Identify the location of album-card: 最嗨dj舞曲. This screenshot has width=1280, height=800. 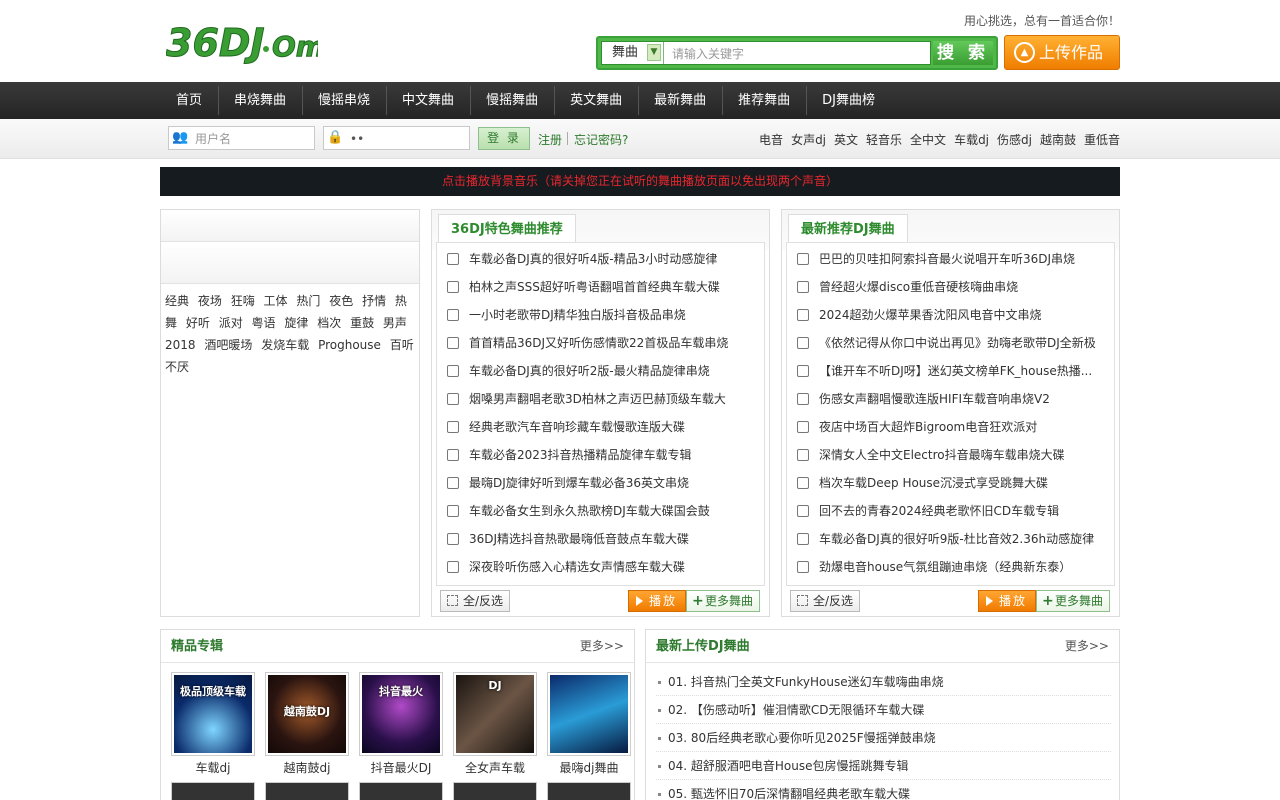
(589, 724).